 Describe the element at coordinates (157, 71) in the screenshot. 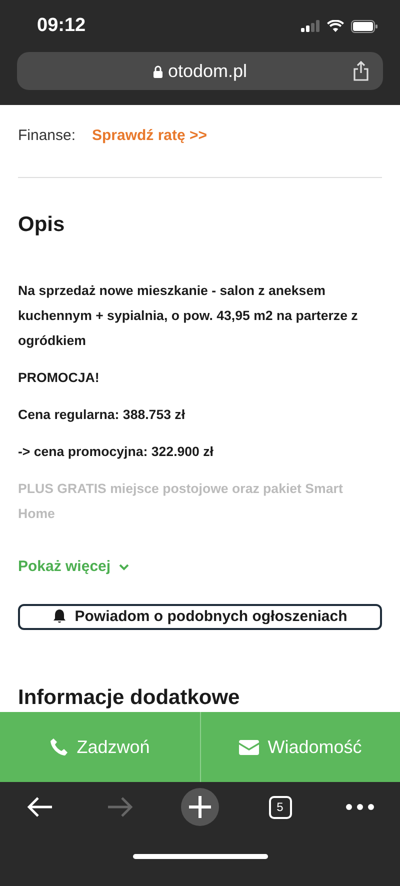

I see `lock-icon` at that location.